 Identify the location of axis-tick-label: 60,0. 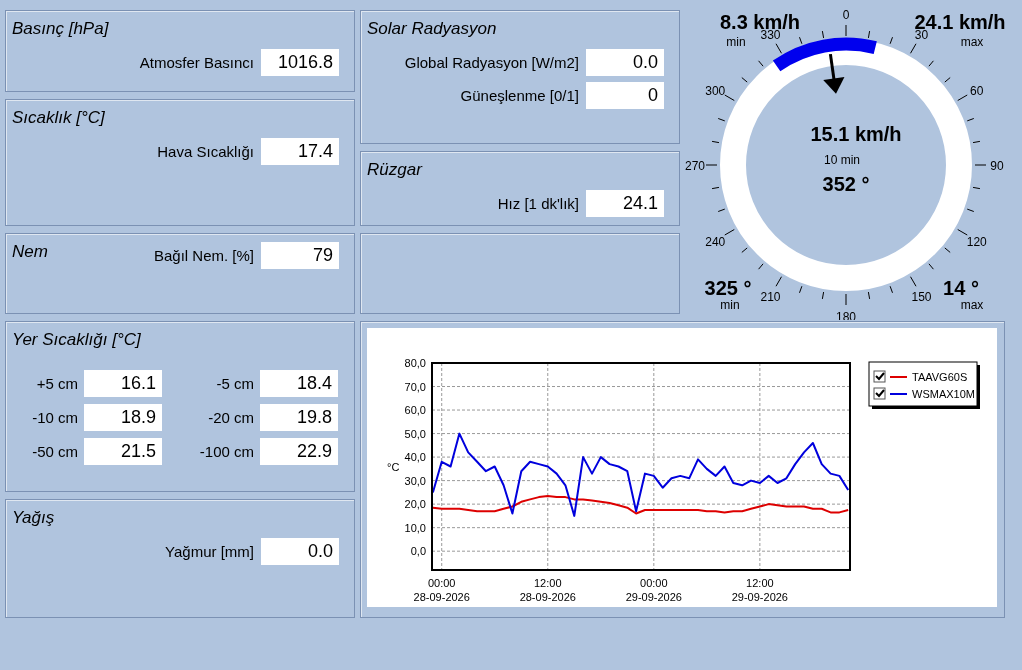
(415, 410).